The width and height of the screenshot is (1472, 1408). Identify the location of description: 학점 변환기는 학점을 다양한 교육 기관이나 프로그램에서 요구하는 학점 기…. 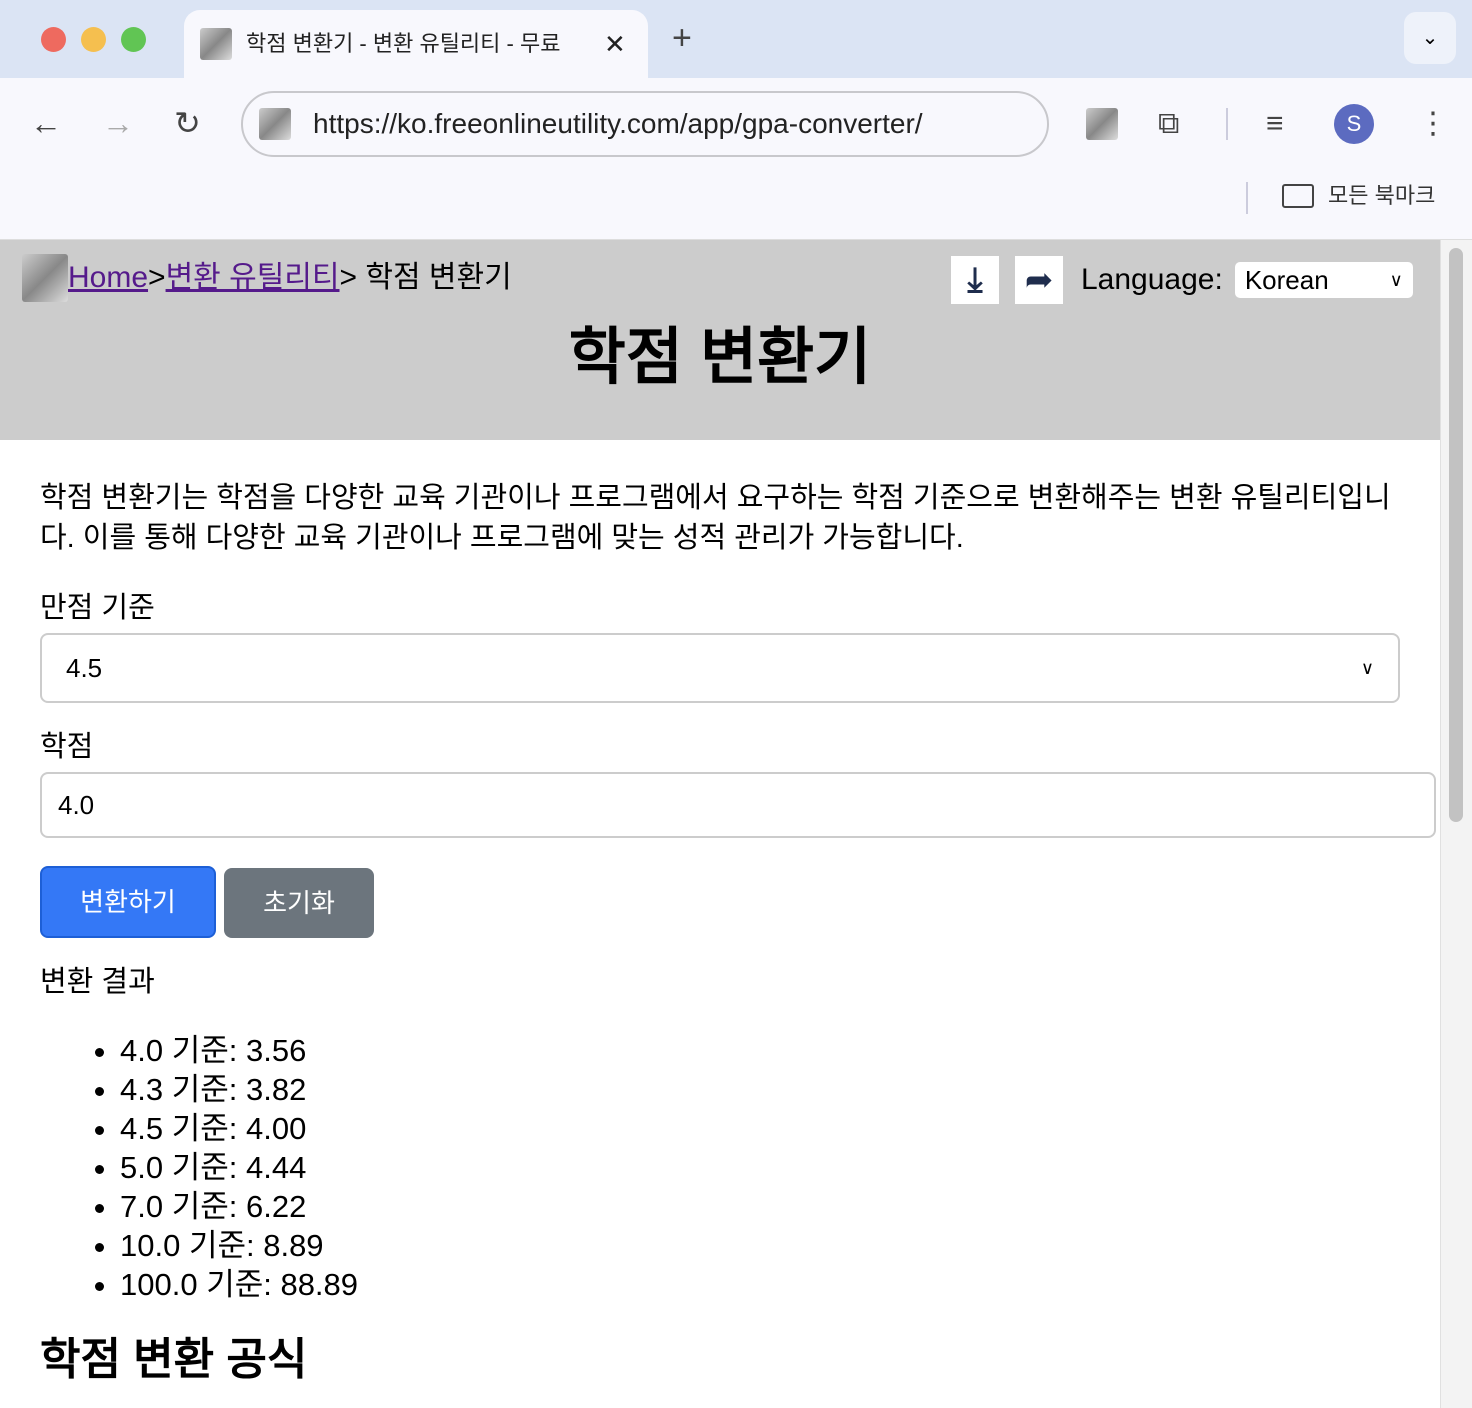
(715, 518).